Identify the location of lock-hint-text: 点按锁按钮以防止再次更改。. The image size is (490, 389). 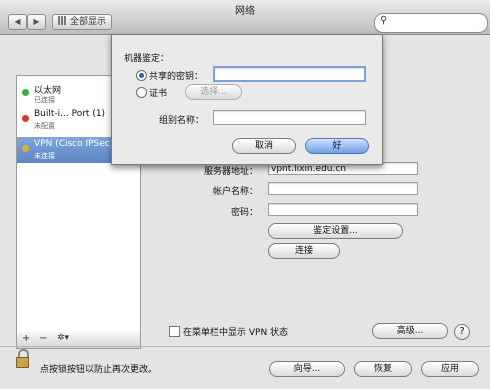
(99, 370).